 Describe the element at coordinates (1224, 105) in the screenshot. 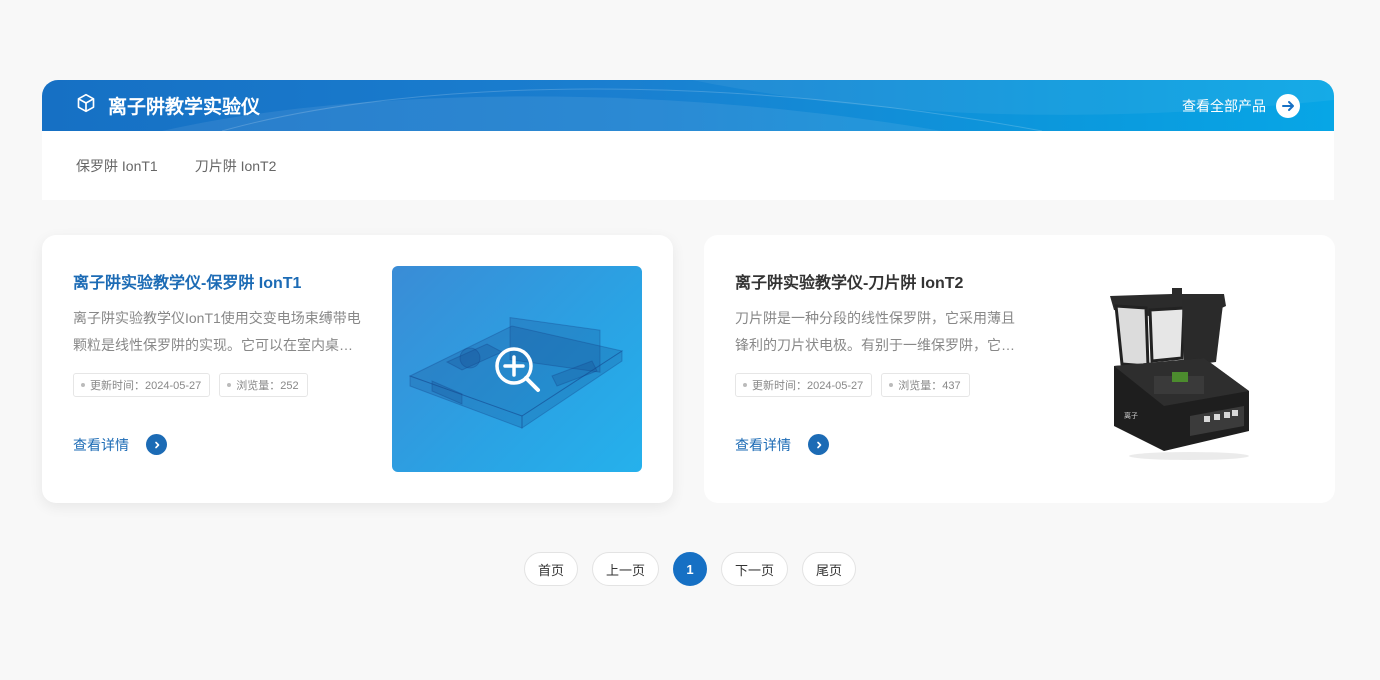

I see `view-all-label: 查看全部产品` at that location.